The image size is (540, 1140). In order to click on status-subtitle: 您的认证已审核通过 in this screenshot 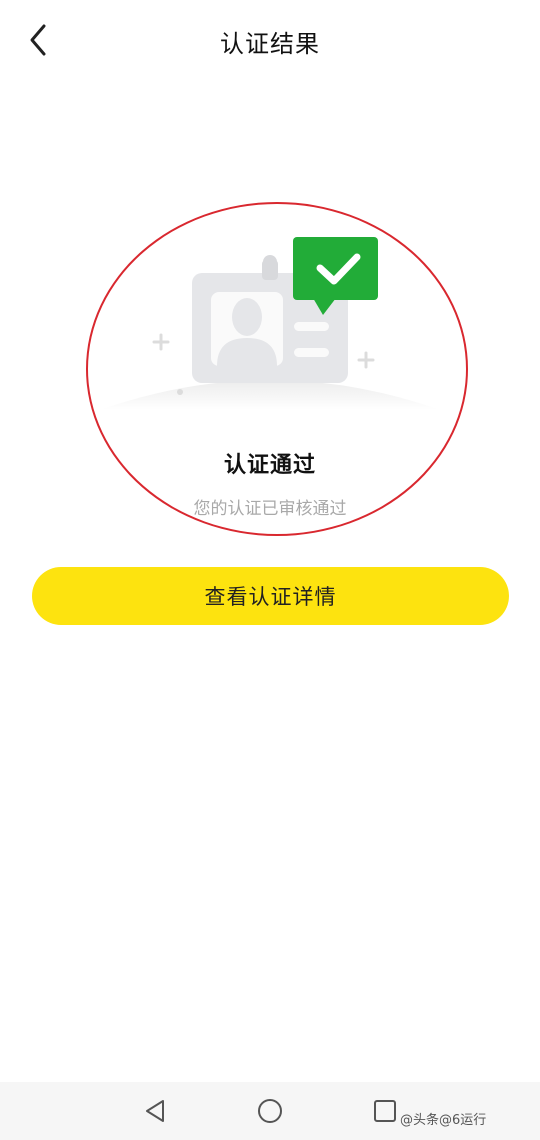, I will do `click(270, 509)`.